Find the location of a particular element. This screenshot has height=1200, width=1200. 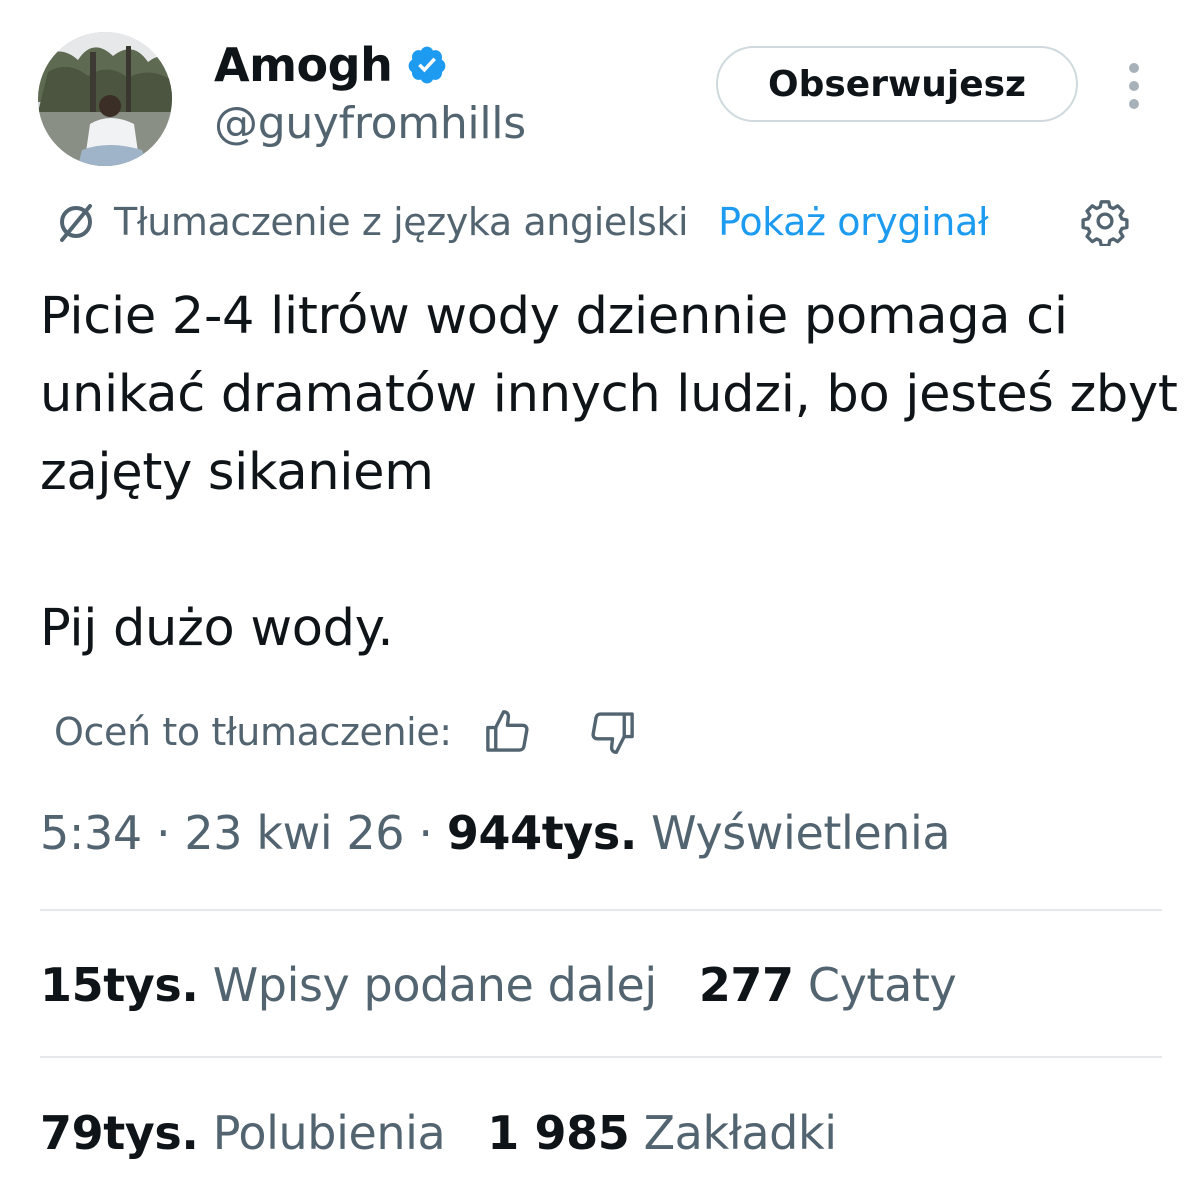

author-name-row: Amogh is located at coordinates (331, 65).